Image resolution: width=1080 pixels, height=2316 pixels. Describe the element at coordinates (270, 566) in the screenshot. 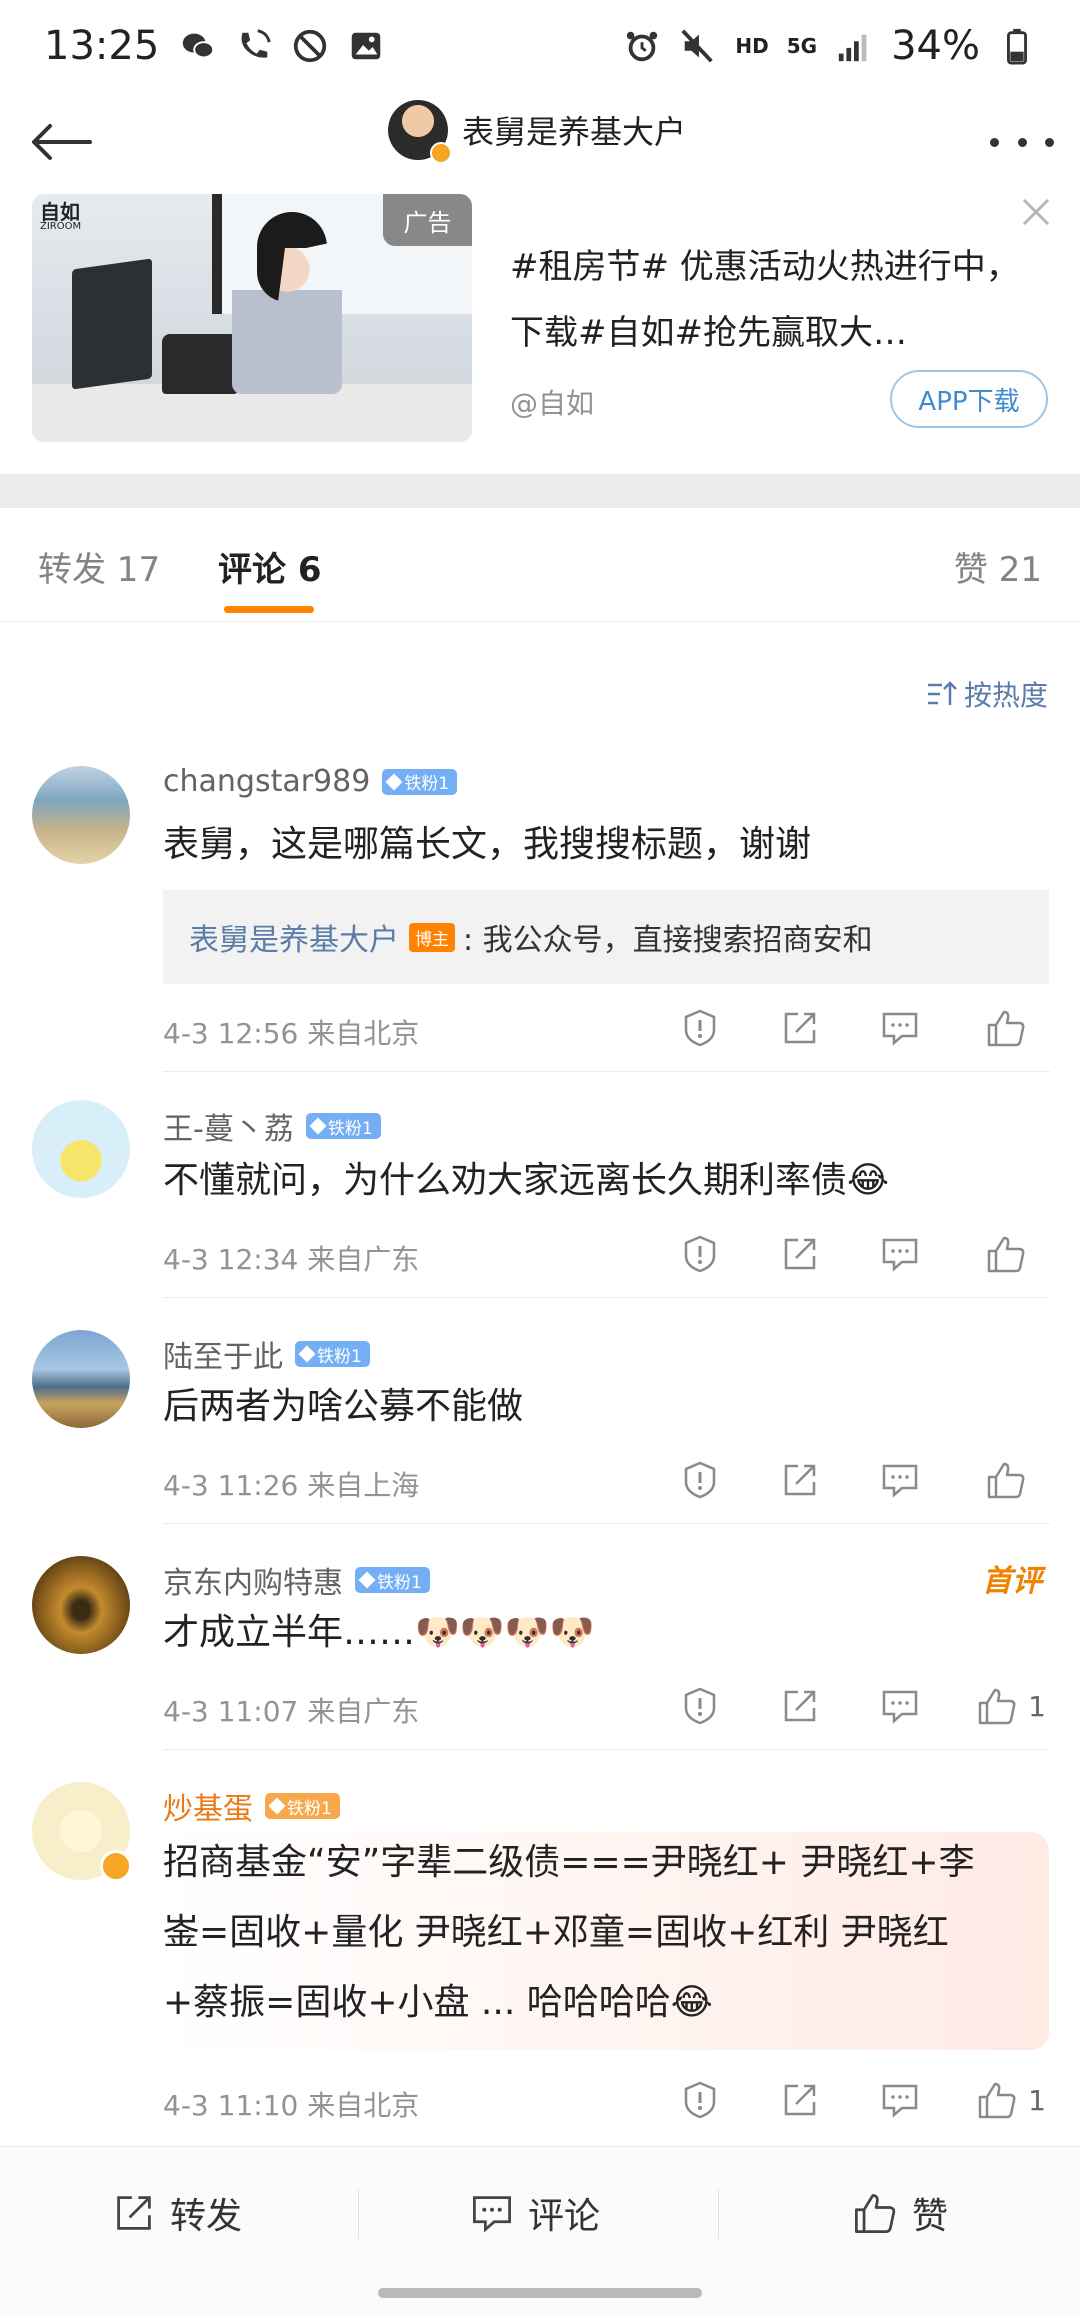

I see `tab-comment: 评论 6` at that location.